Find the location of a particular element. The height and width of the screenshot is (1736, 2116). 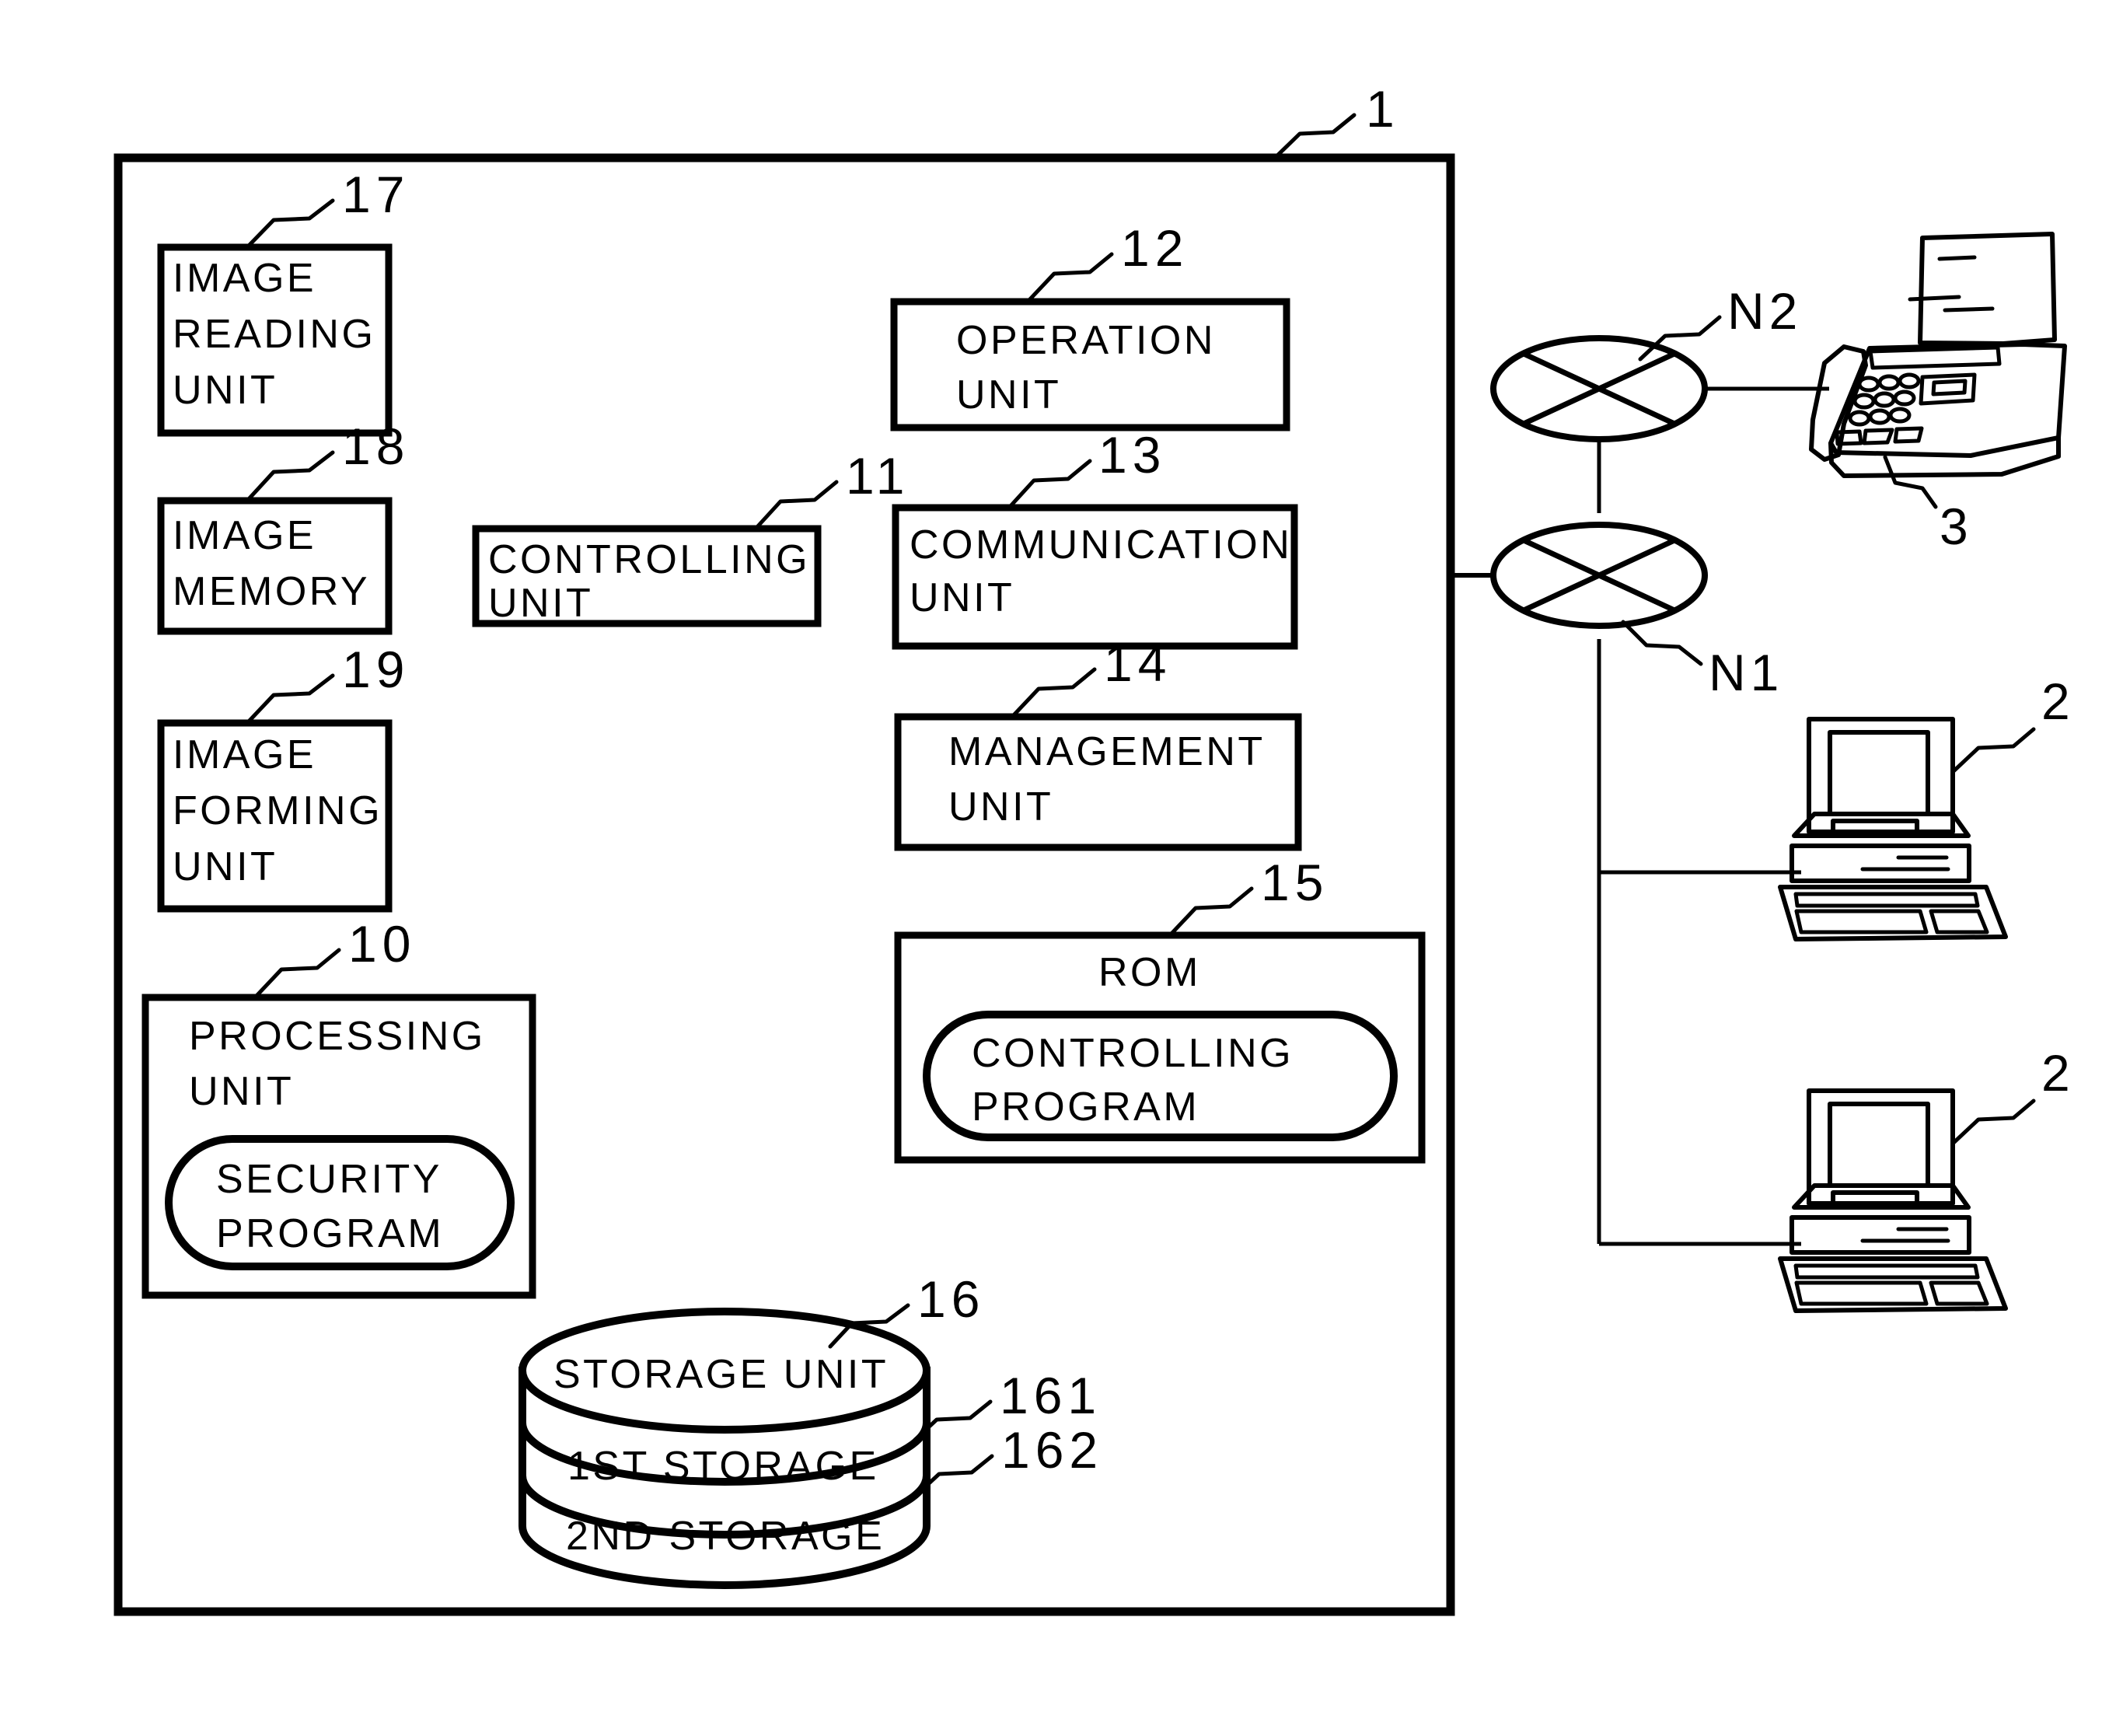

computer-bottom-icon: 2 is located at coordinates (1927, 1178).